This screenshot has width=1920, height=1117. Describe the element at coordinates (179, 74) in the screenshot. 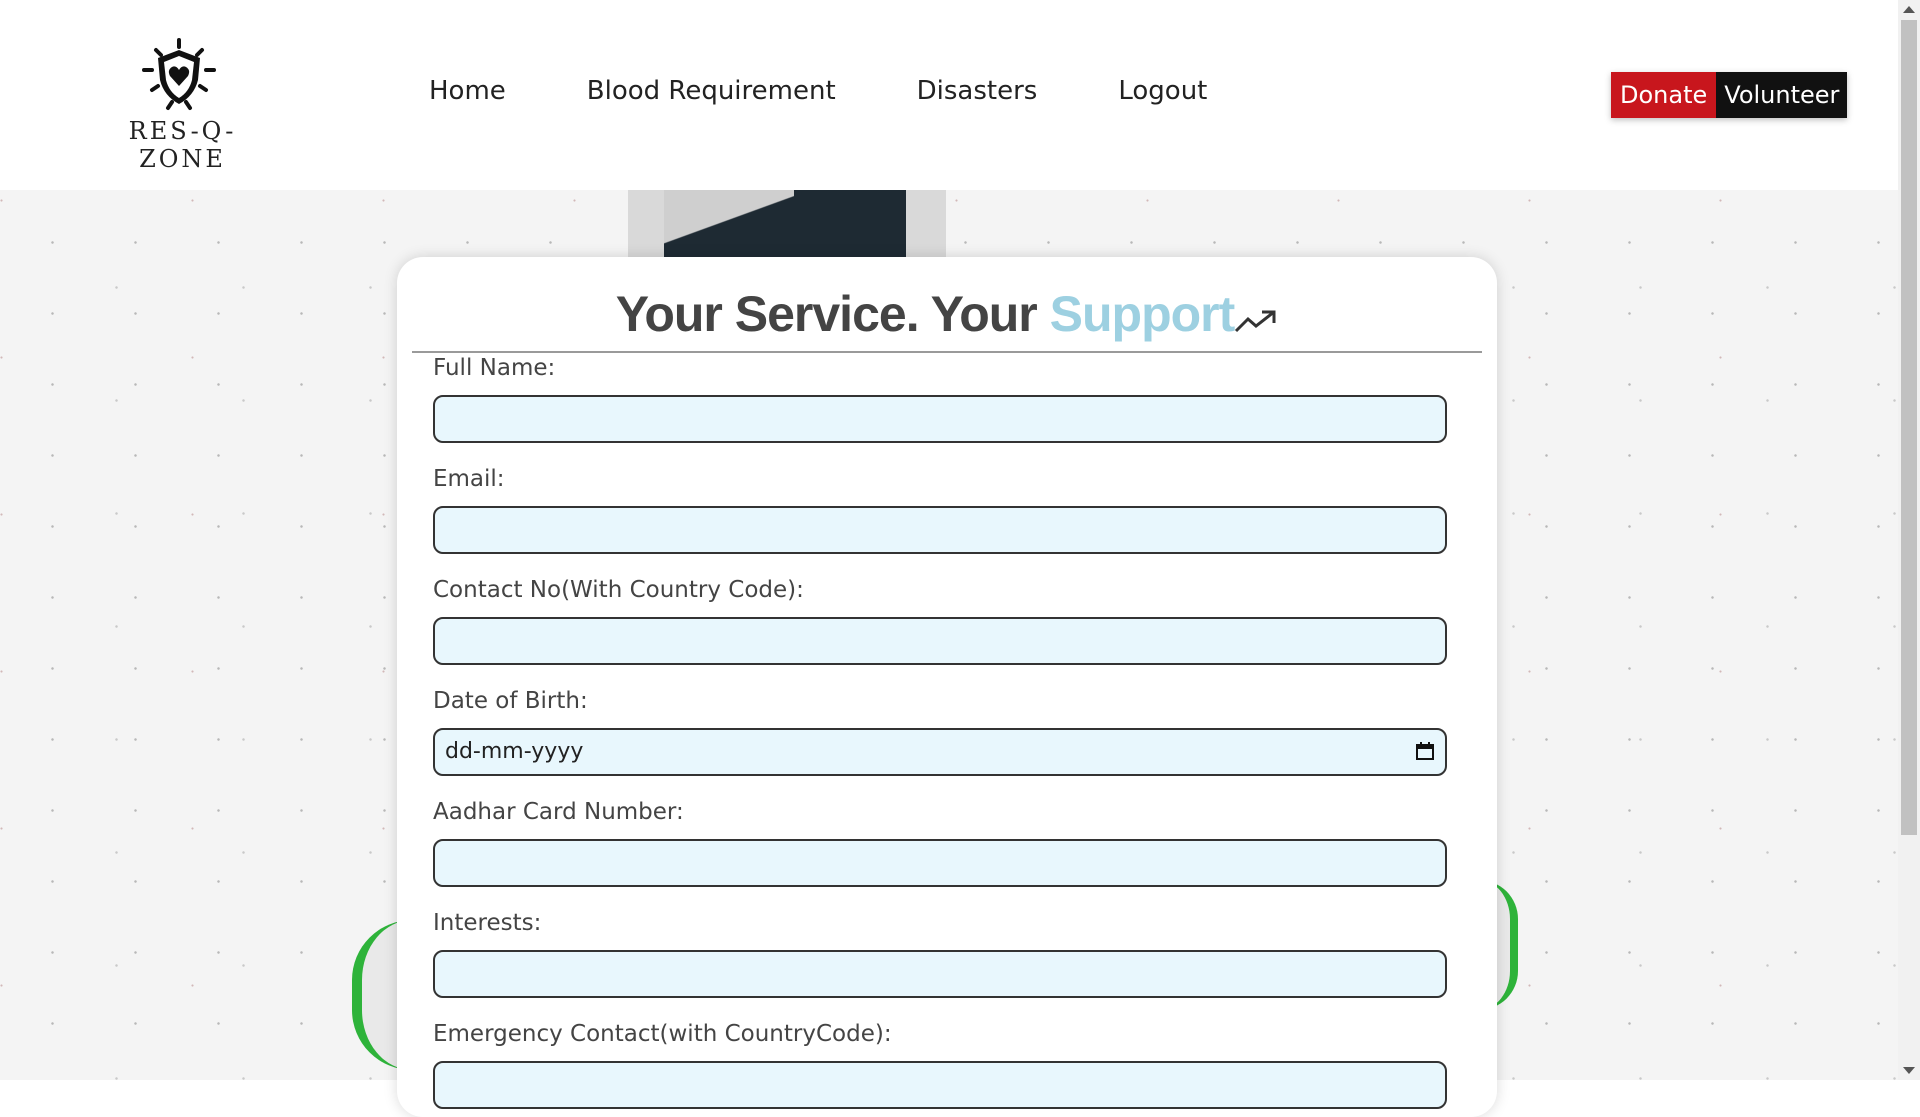

I see `shield-logo-icon` at that location.